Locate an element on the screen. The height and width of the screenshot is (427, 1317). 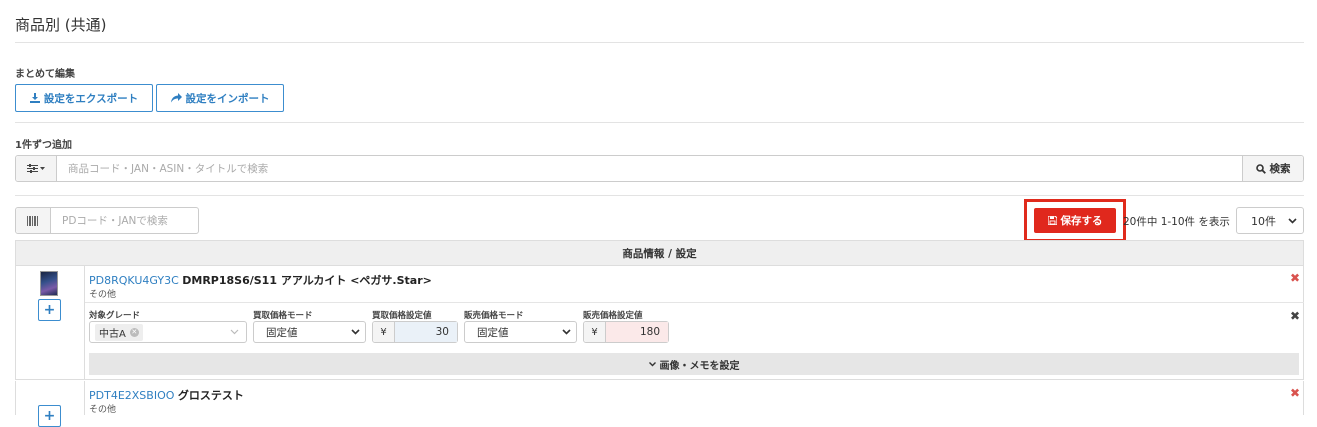
export-settings-button: 設定をエクスポート is located at coordinates (84, 98).